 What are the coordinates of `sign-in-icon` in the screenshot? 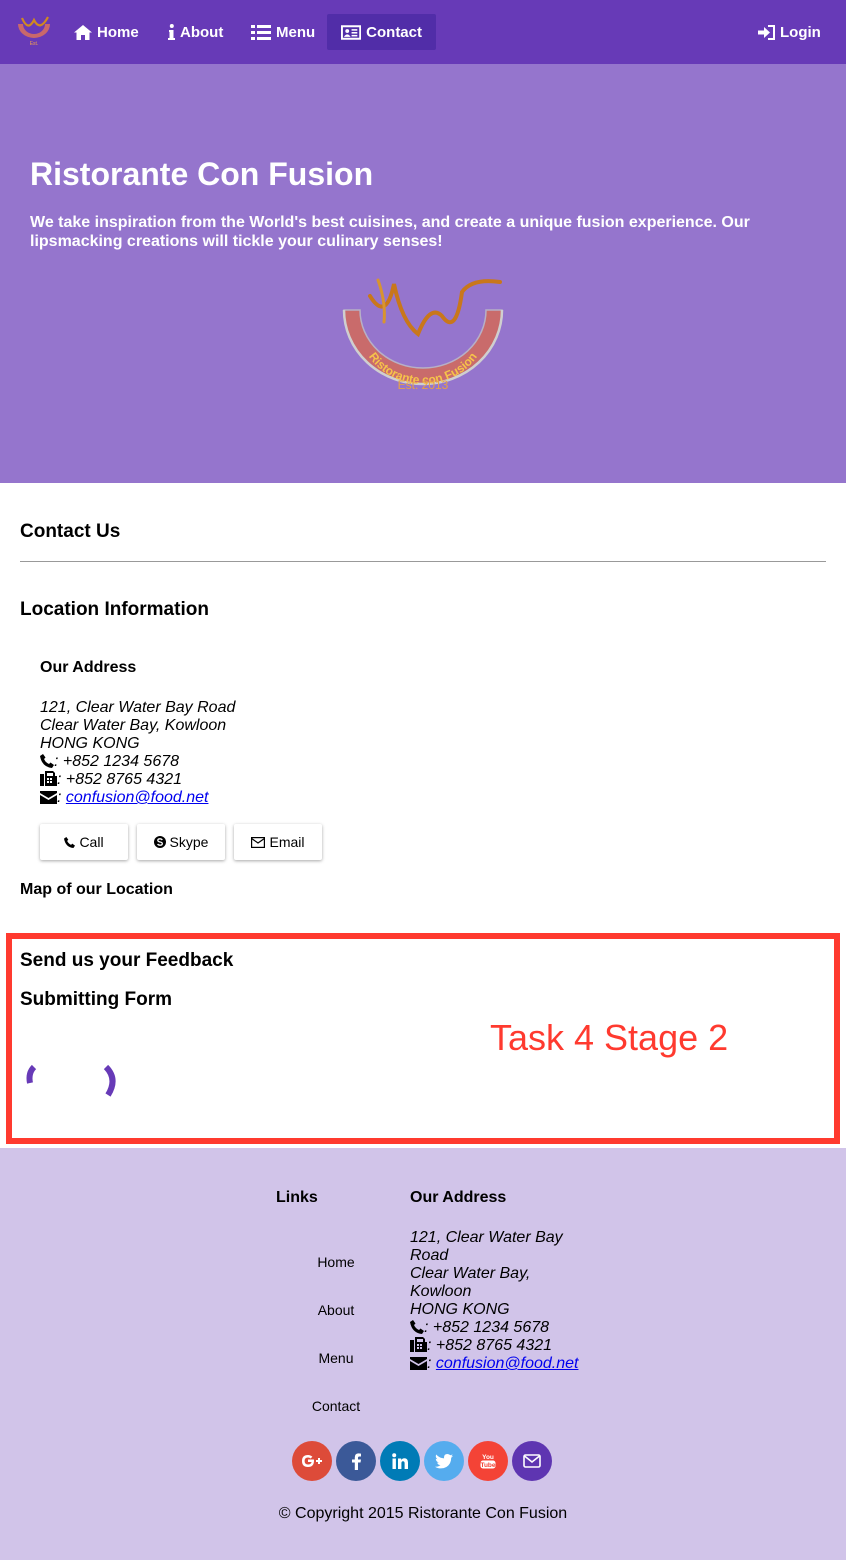 It's located at (766, 32).